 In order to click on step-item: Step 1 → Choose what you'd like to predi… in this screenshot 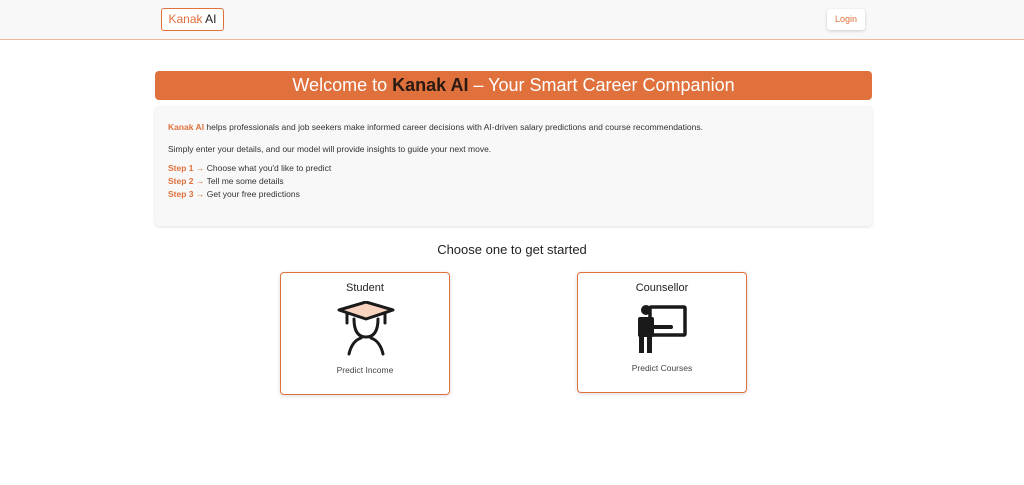, I will do `click(513, 168)`.